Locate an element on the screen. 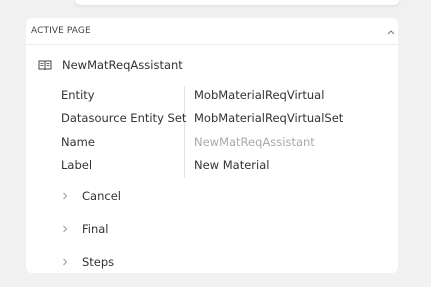  property-key-name: Name is located at coordinates (78, 142).